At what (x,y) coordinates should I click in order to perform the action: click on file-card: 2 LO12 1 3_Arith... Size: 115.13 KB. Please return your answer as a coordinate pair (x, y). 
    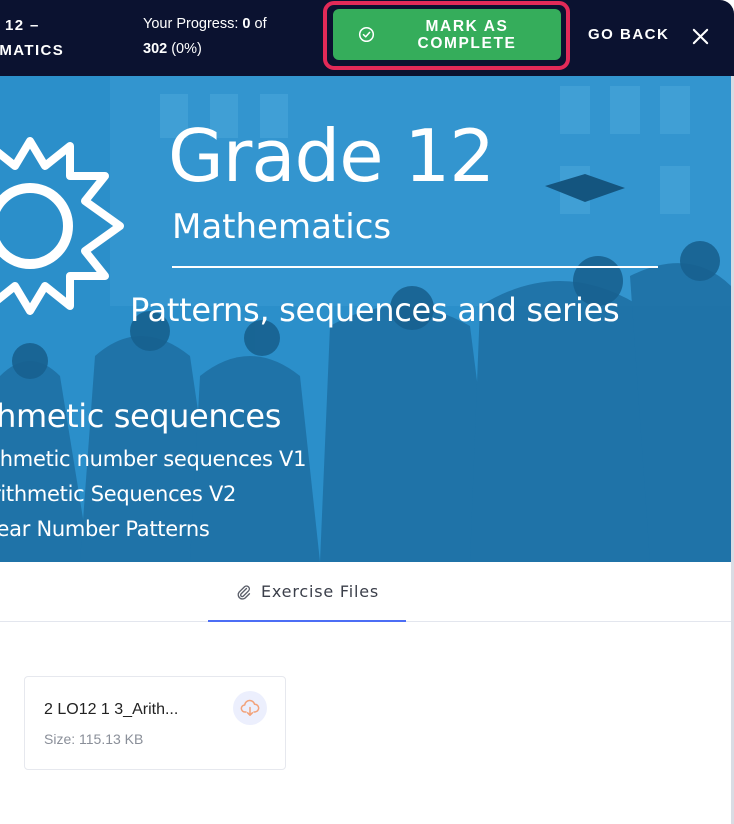
    Looking at the image, I should click on (155, 723).